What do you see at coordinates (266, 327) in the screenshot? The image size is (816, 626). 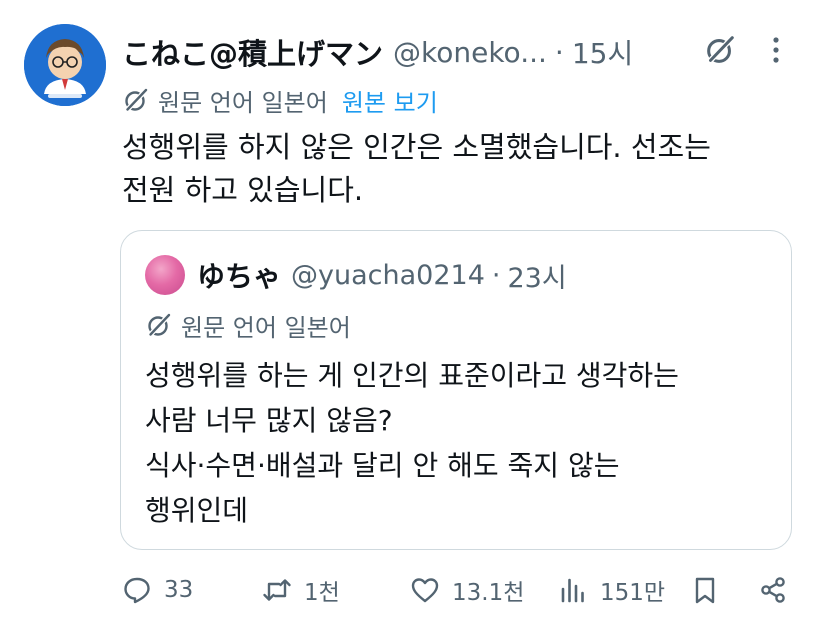 I see `quoted-translation-label: 원문 언어 일본어` at bounding box center [266, 327].